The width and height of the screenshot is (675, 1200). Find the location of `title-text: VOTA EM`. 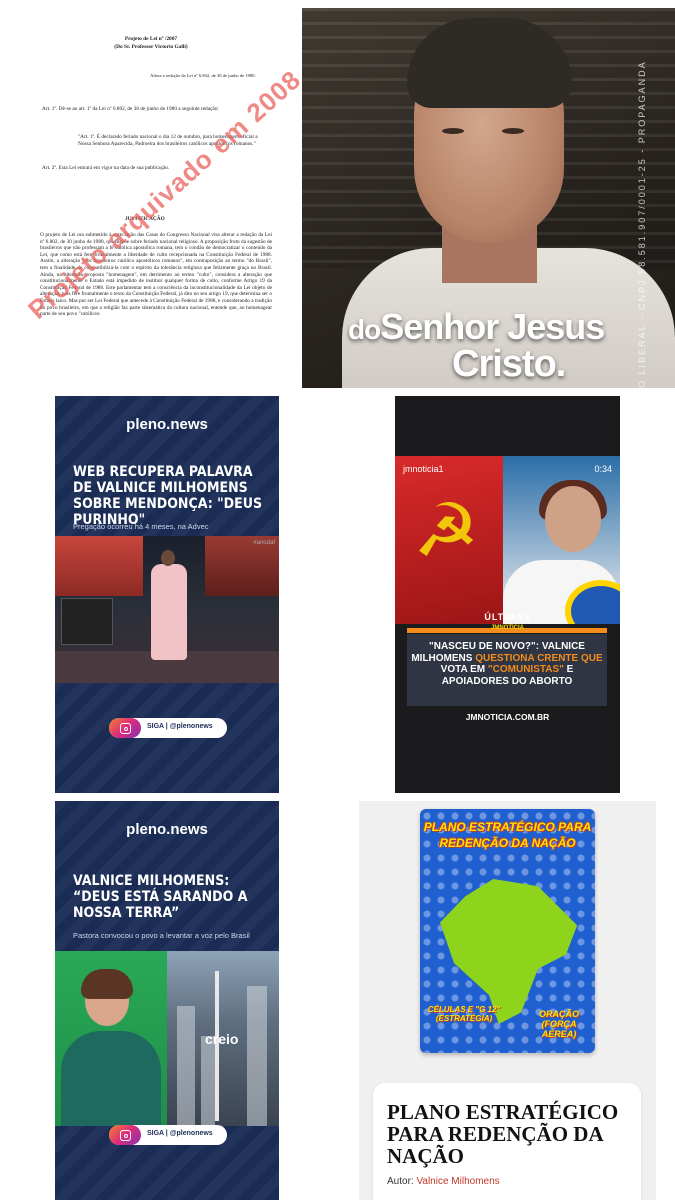

title-text: VOTA EM is located at coordinates (464, 669).